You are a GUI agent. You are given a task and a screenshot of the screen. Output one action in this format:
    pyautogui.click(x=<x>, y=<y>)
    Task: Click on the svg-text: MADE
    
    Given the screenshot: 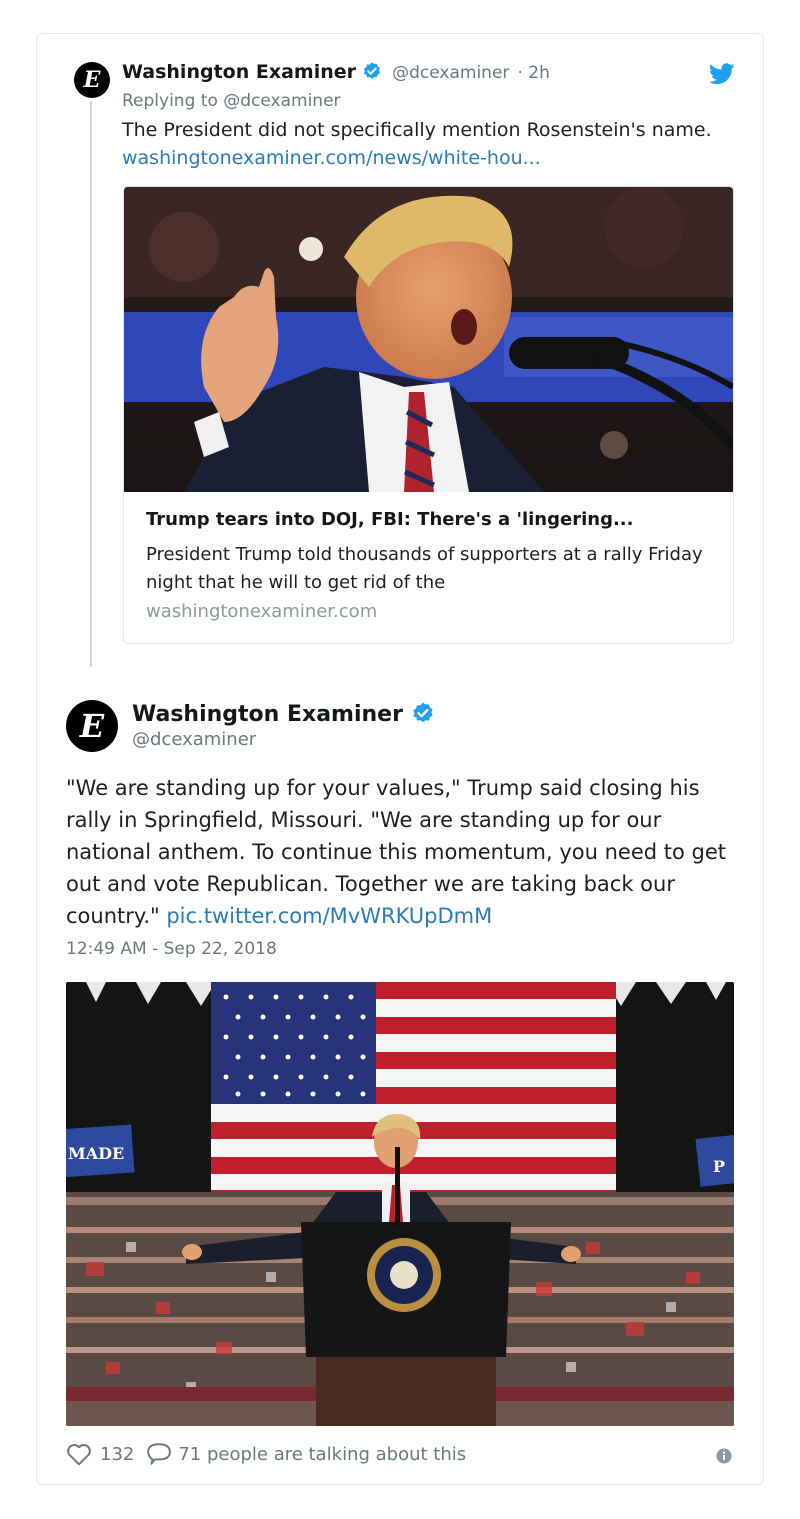 What is the action you would take?
    pyautogui.click(x=96, y=1153)
    